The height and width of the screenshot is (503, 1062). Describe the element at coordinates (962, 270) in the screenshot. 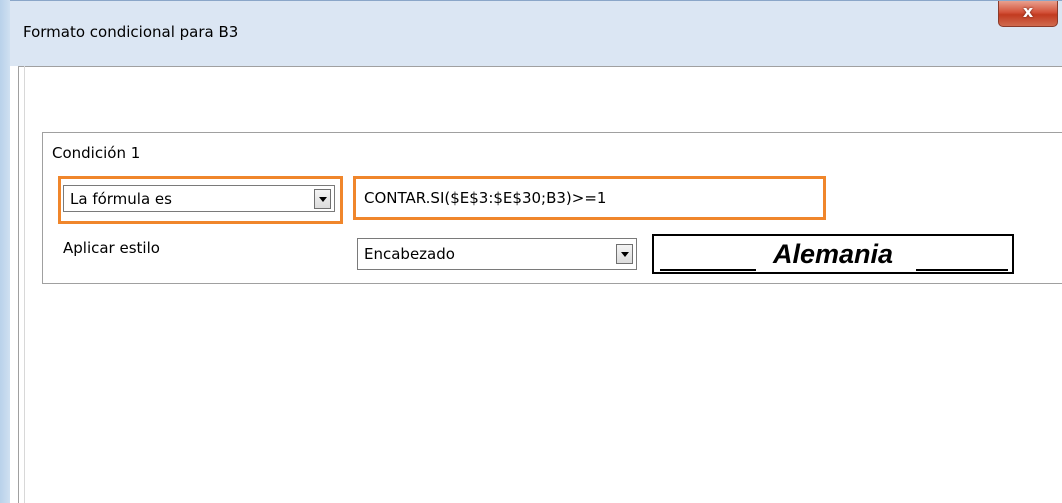

I see `preview-underline-right` at that location.